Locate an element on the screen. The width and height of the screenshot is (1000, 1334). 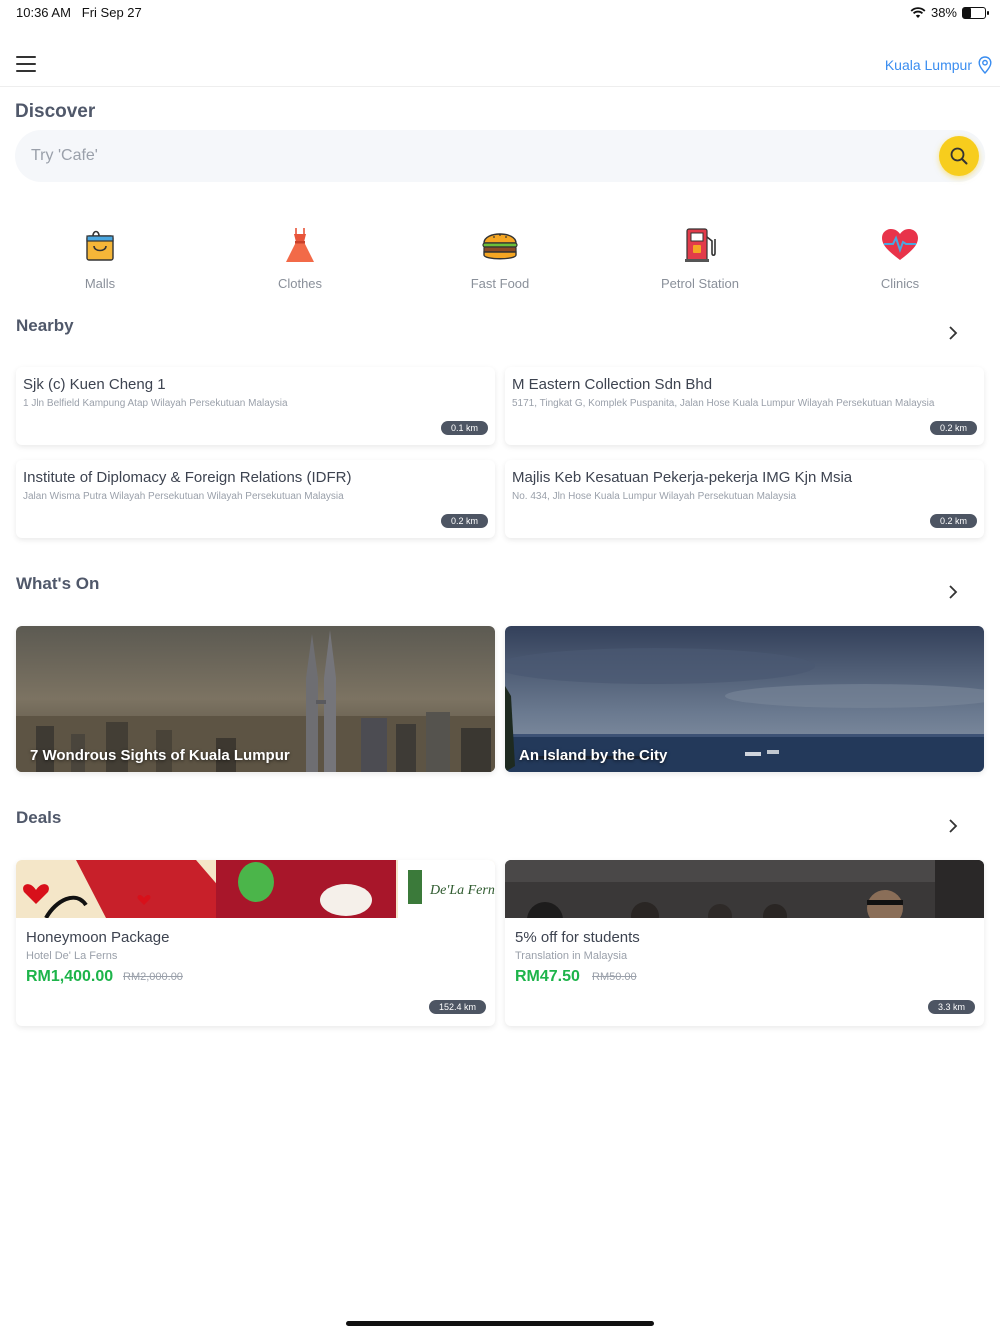
nearby-name: Sjk (c) Kuen Cheng 1 is located at coordinates (94, 384).